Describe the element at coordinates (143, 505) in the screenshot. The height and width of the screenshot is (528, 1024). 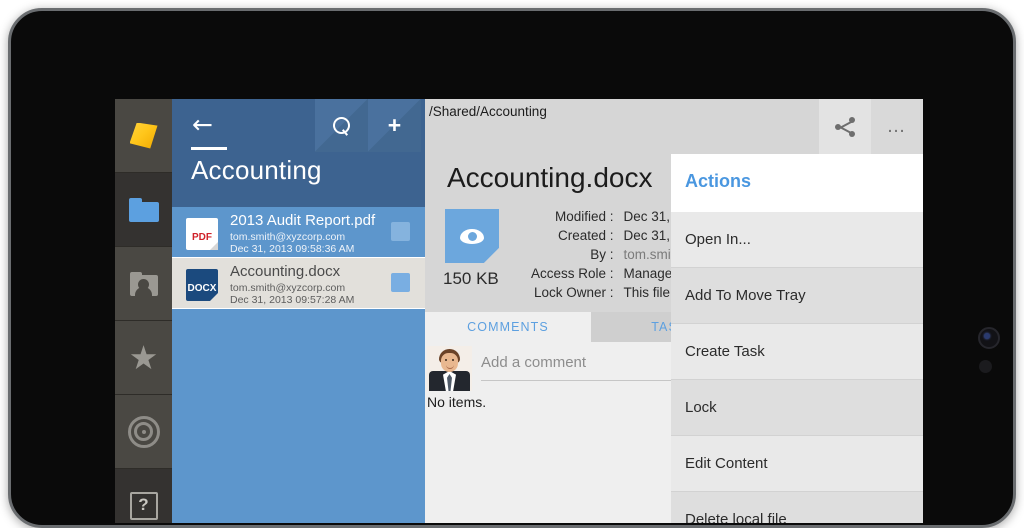
I see `help-icon: ?` at that location.